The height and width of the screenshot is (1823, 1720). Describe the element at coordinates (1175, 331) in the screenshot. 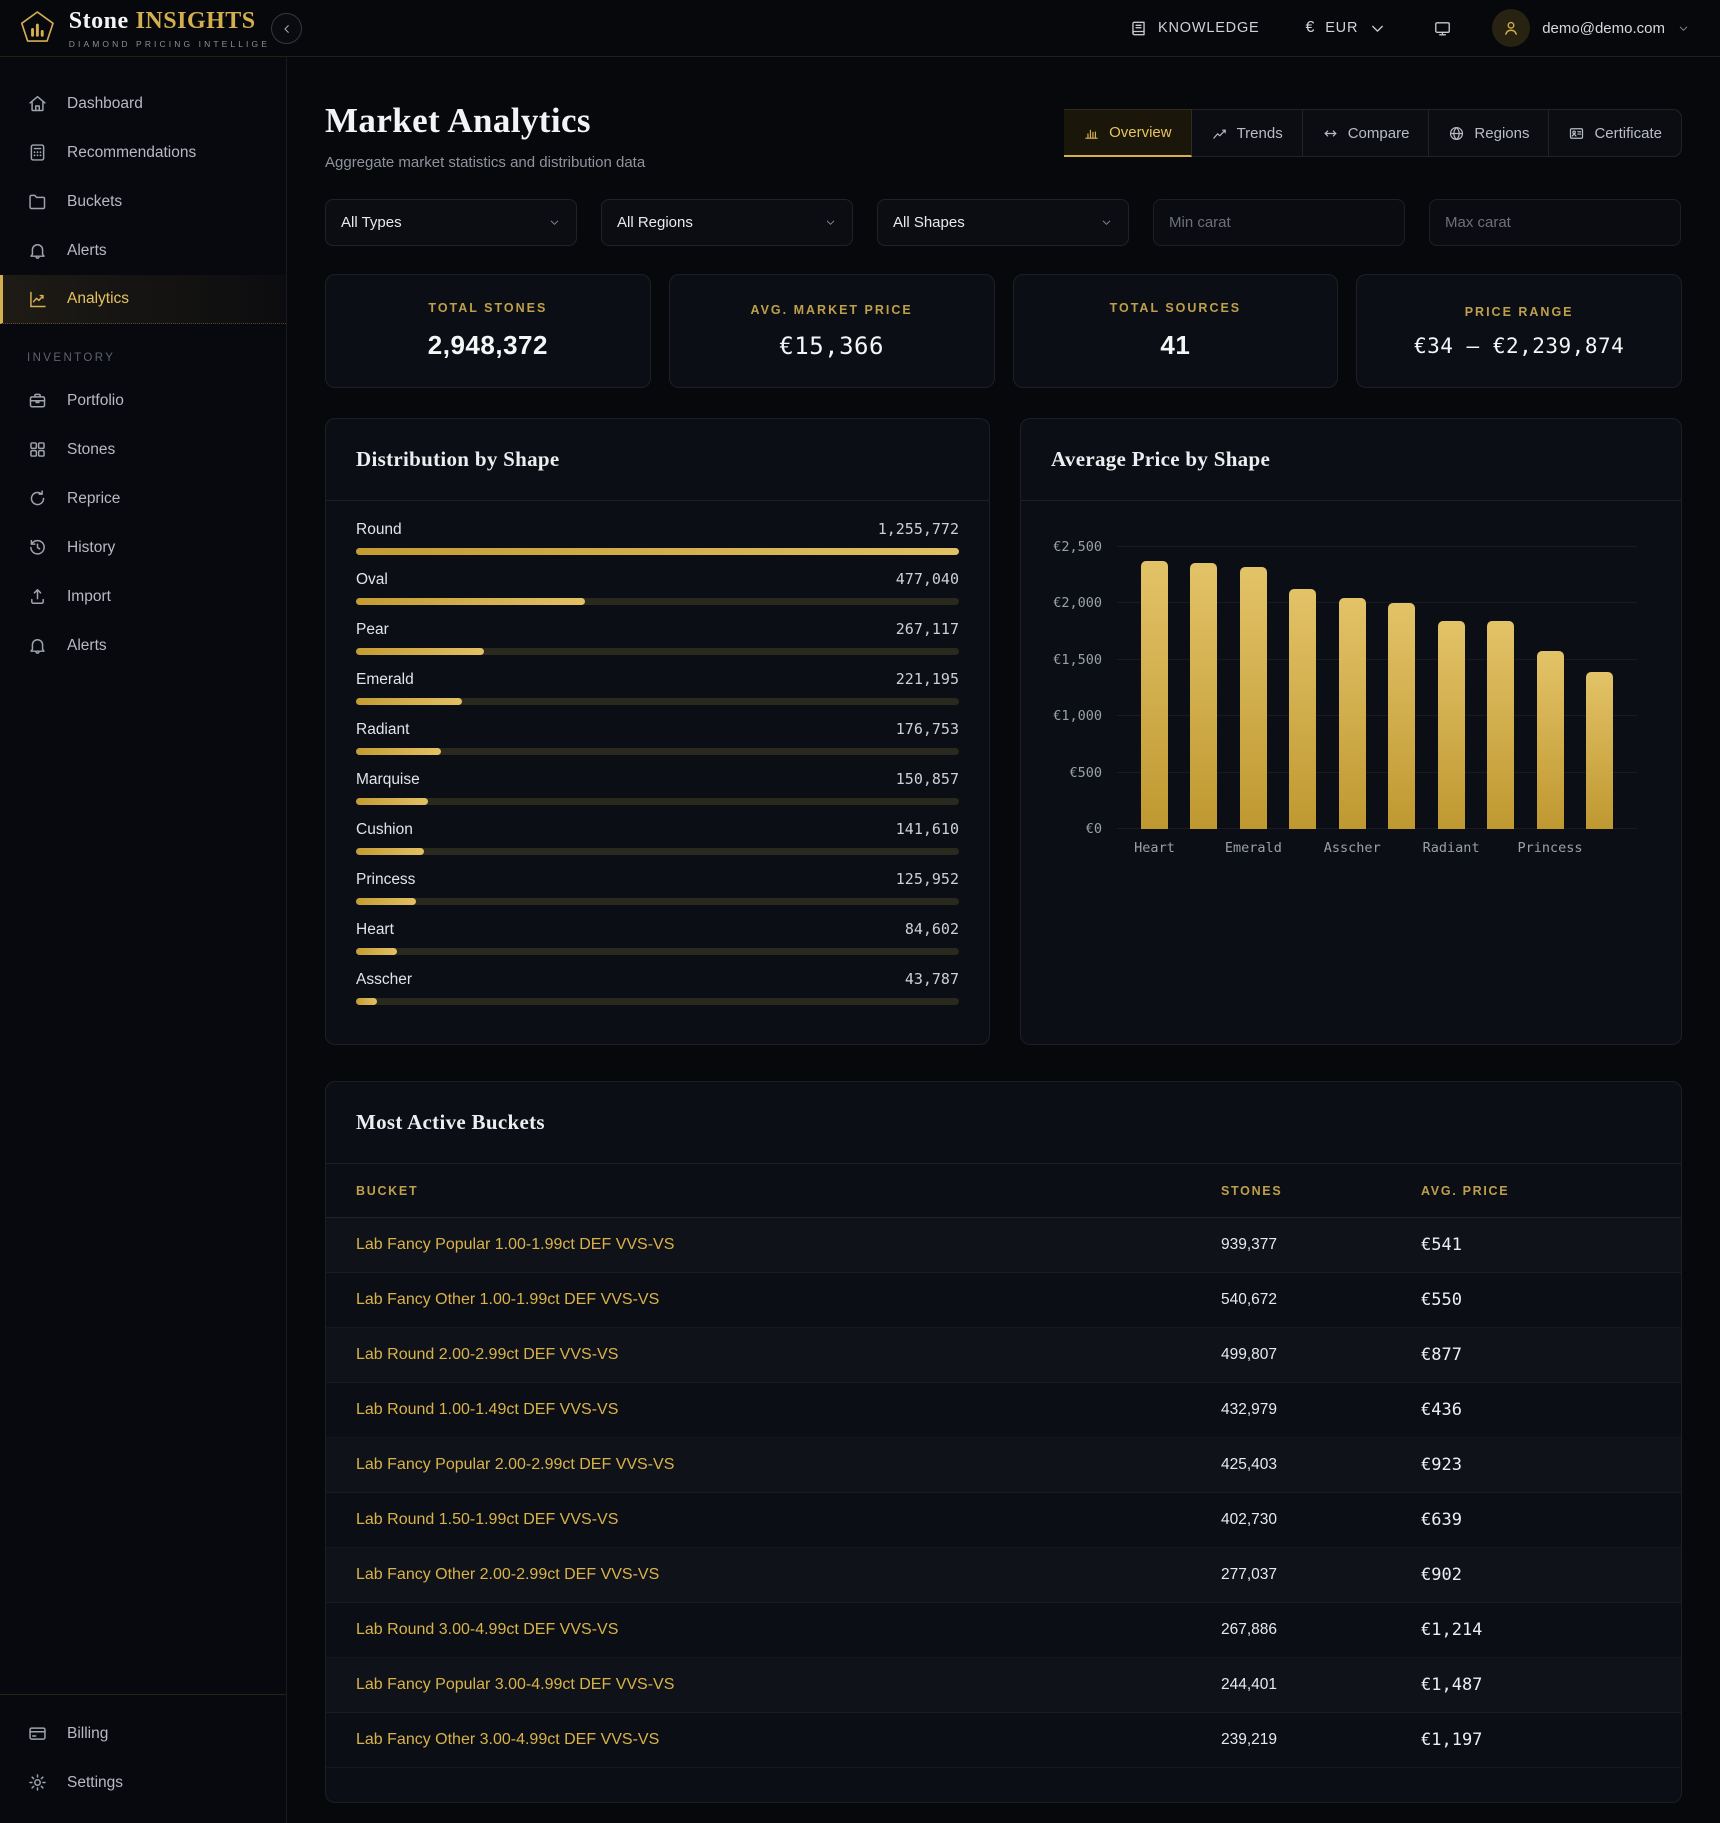

I see `stat-card-2: TOTAL SOURCES 41` at that location.